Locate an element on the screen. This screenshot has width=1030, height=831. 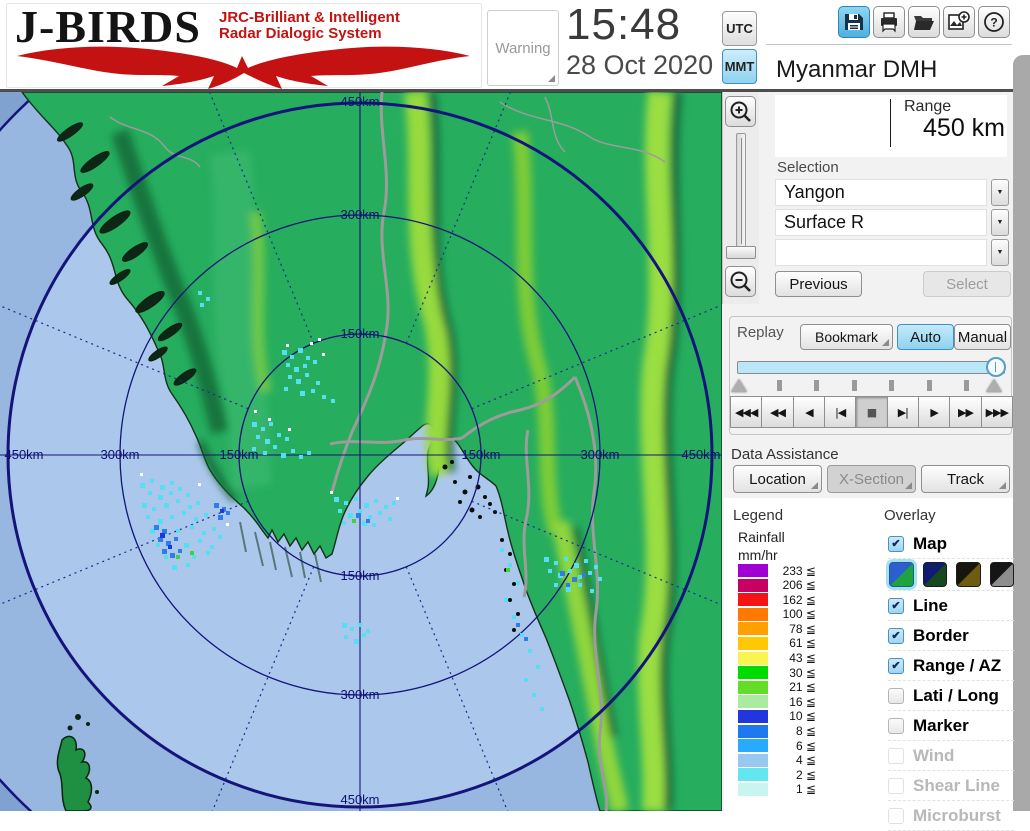
zoom-in-icon is located at coordinates (740, 111).